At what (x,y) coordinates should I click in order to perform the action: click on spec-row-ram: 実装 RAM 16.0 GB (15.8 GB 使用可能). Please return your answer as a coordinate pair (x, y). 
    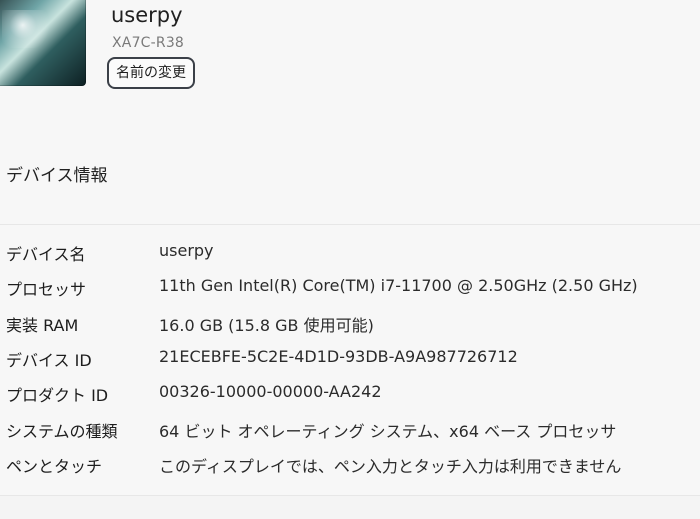
    Looking at the image, I should click on (350, 321).